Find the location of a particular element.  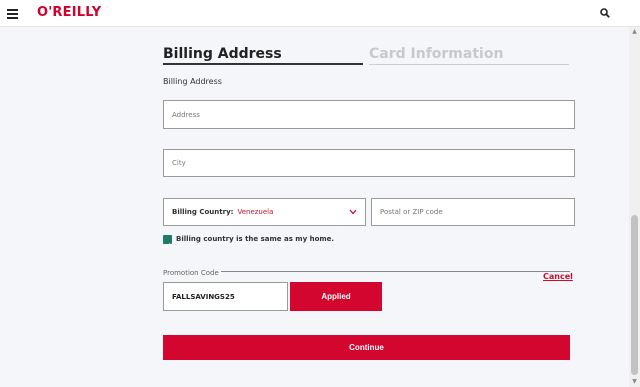

tab-card-information: Card Information is located at coordinates (436, 54).